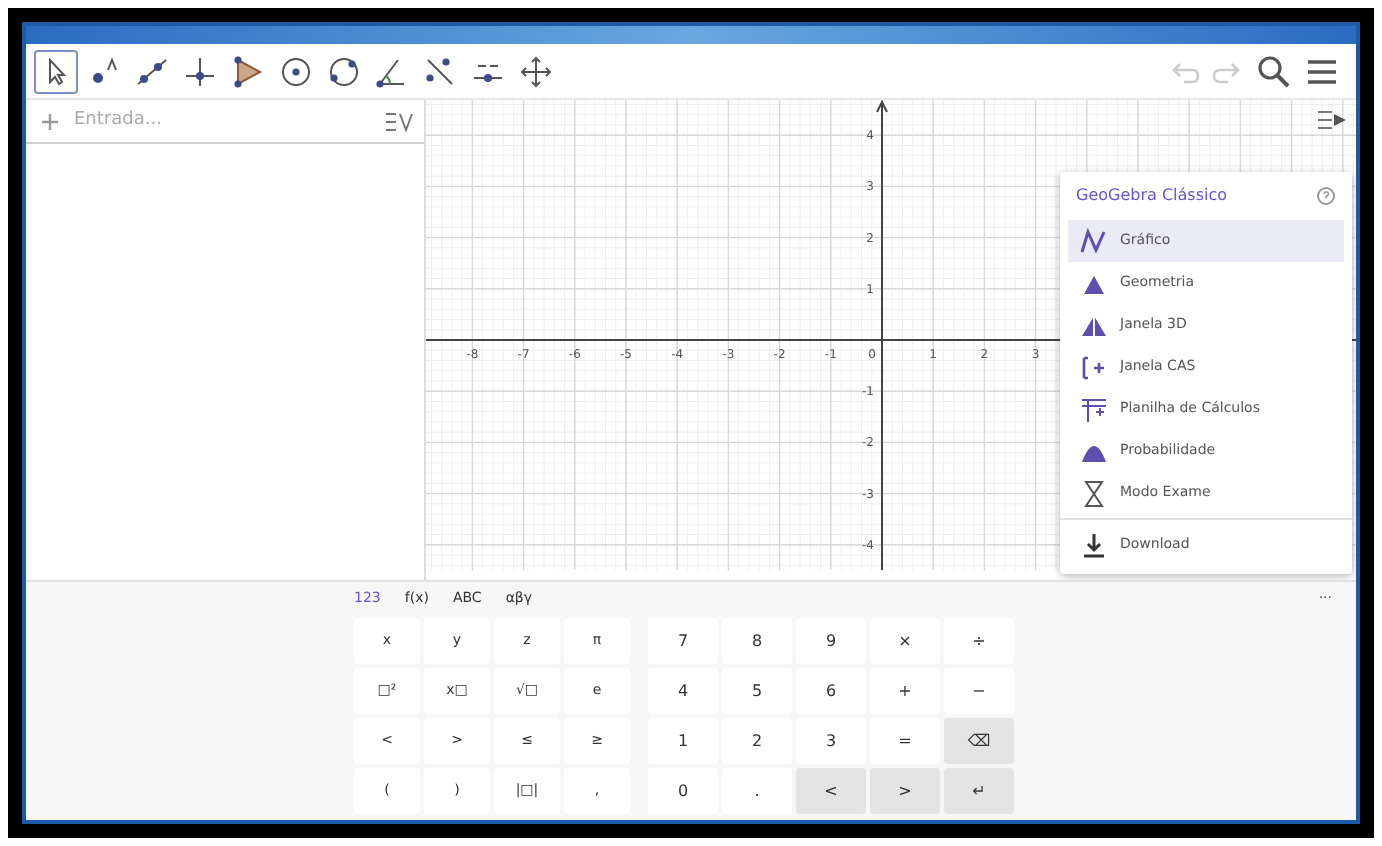 The image size is (1382, 846). Describe the element at coordinates (683, 791) in the screenshot. I see `keyboard-key: 0` at that location.